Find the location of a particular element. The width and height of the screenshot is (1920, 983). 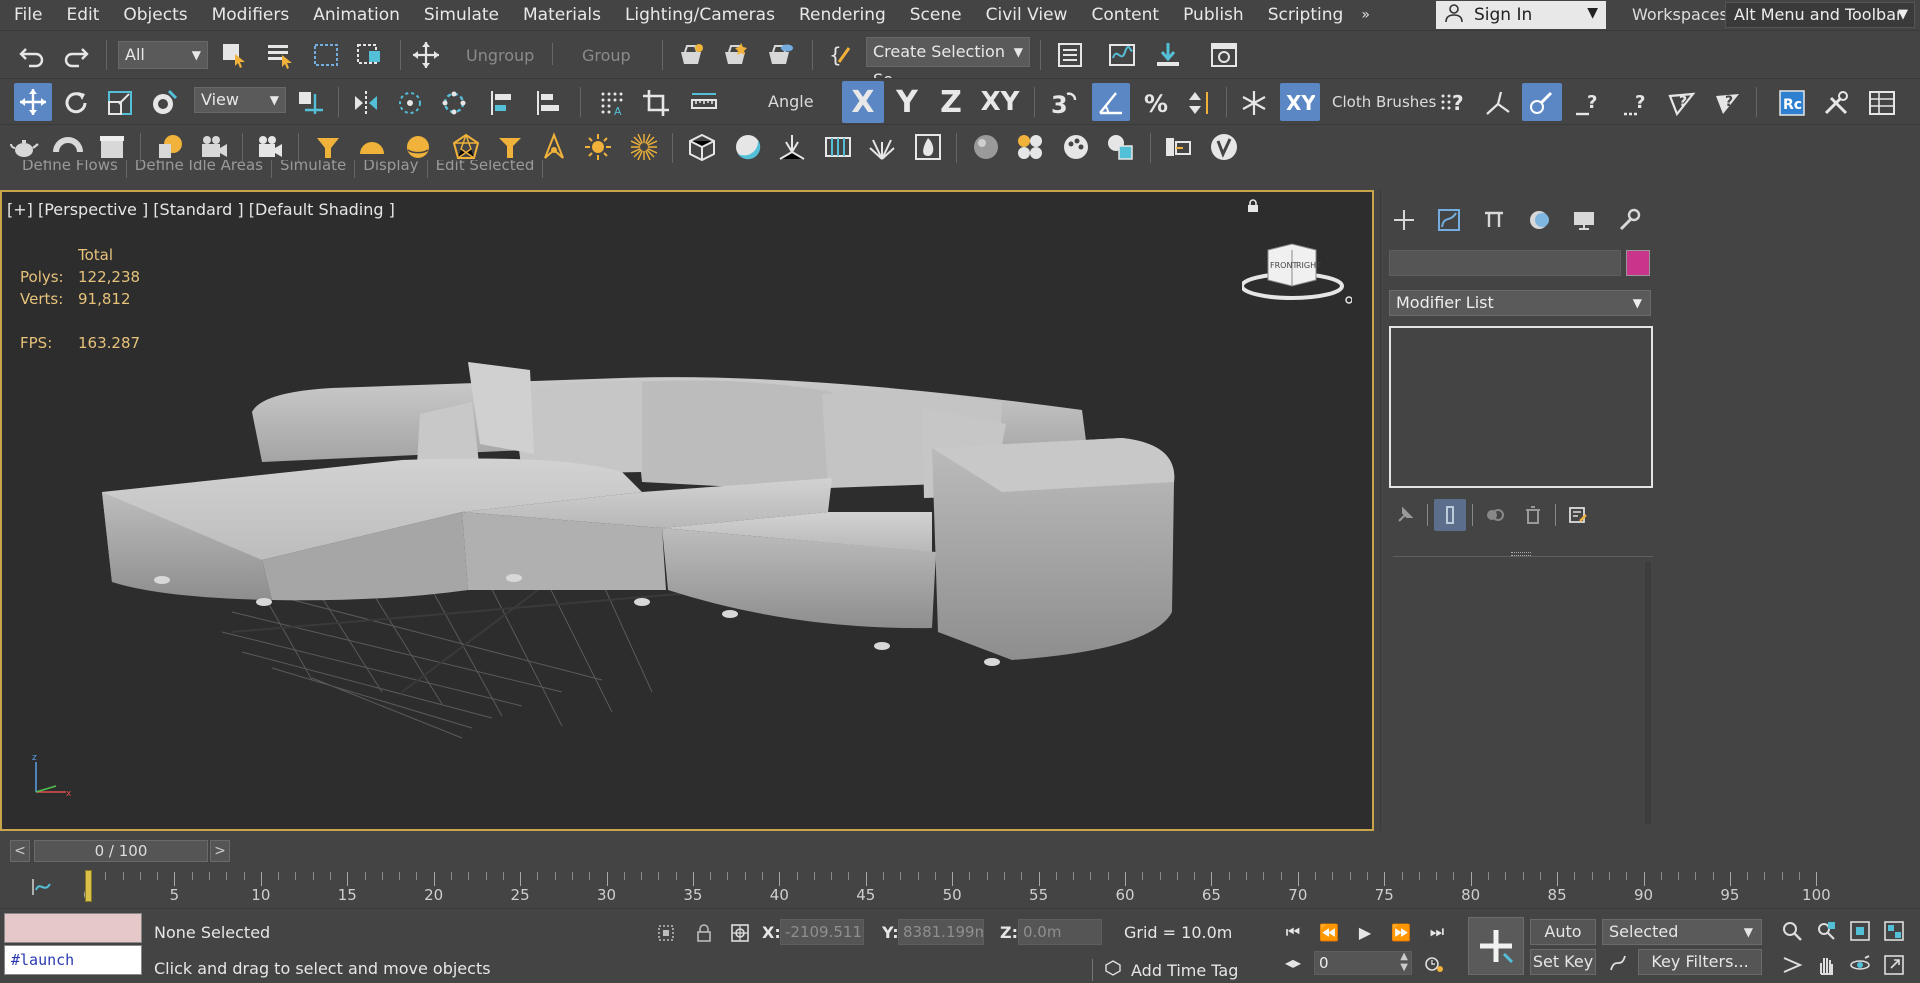

modifier-stack is located at coordinates (1521, 407).